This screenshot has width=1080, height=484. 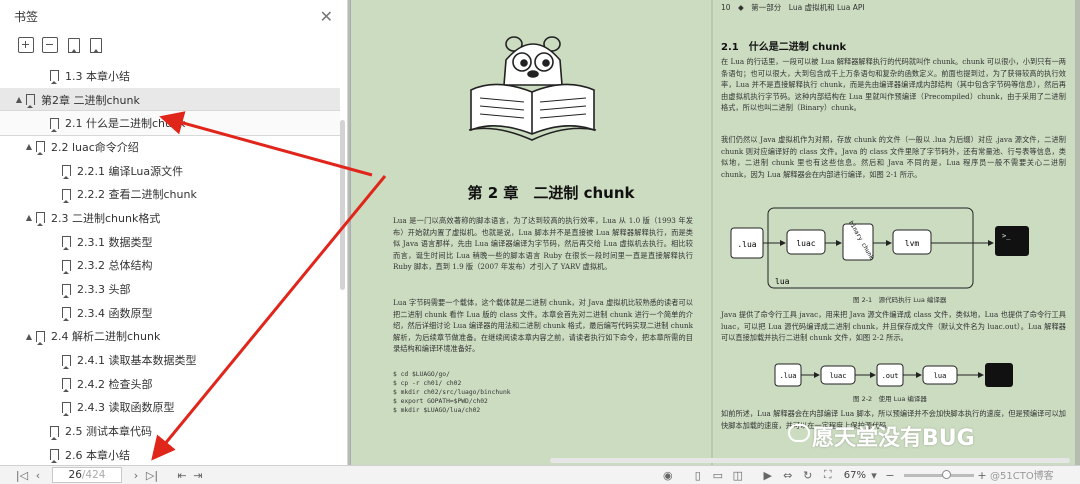 I want to click on fig2-label-1: luac, so click(x=838, y=376).